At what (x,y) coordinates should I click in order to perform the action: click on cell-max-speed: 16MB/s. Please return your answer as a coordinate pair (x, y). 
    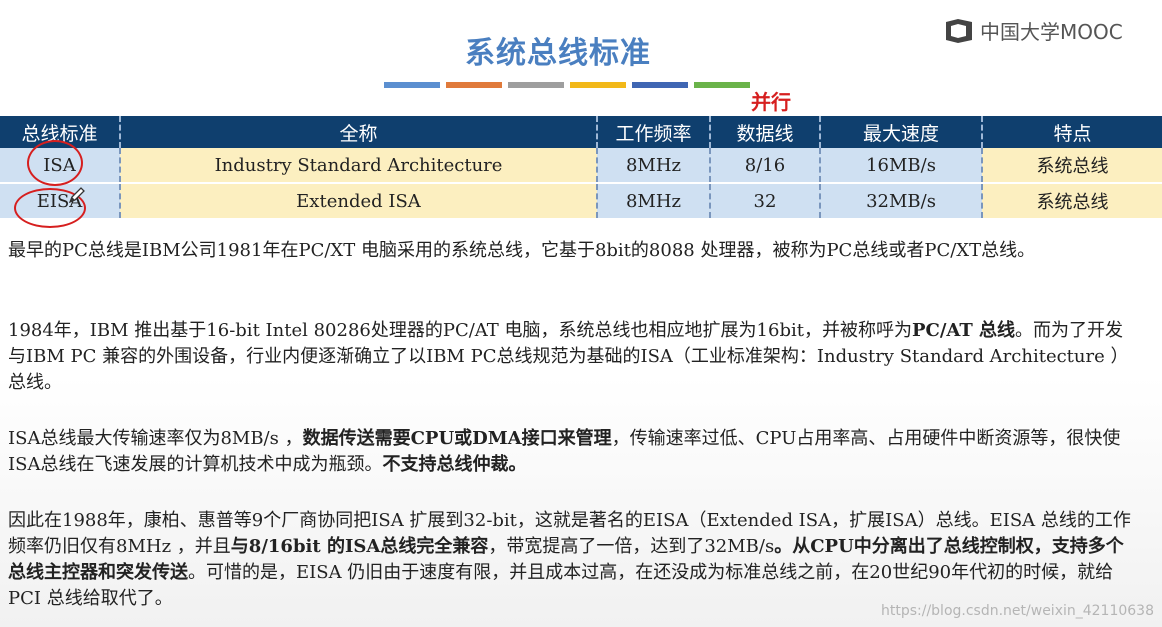
    Looking at the image, I should click on (901, 166).